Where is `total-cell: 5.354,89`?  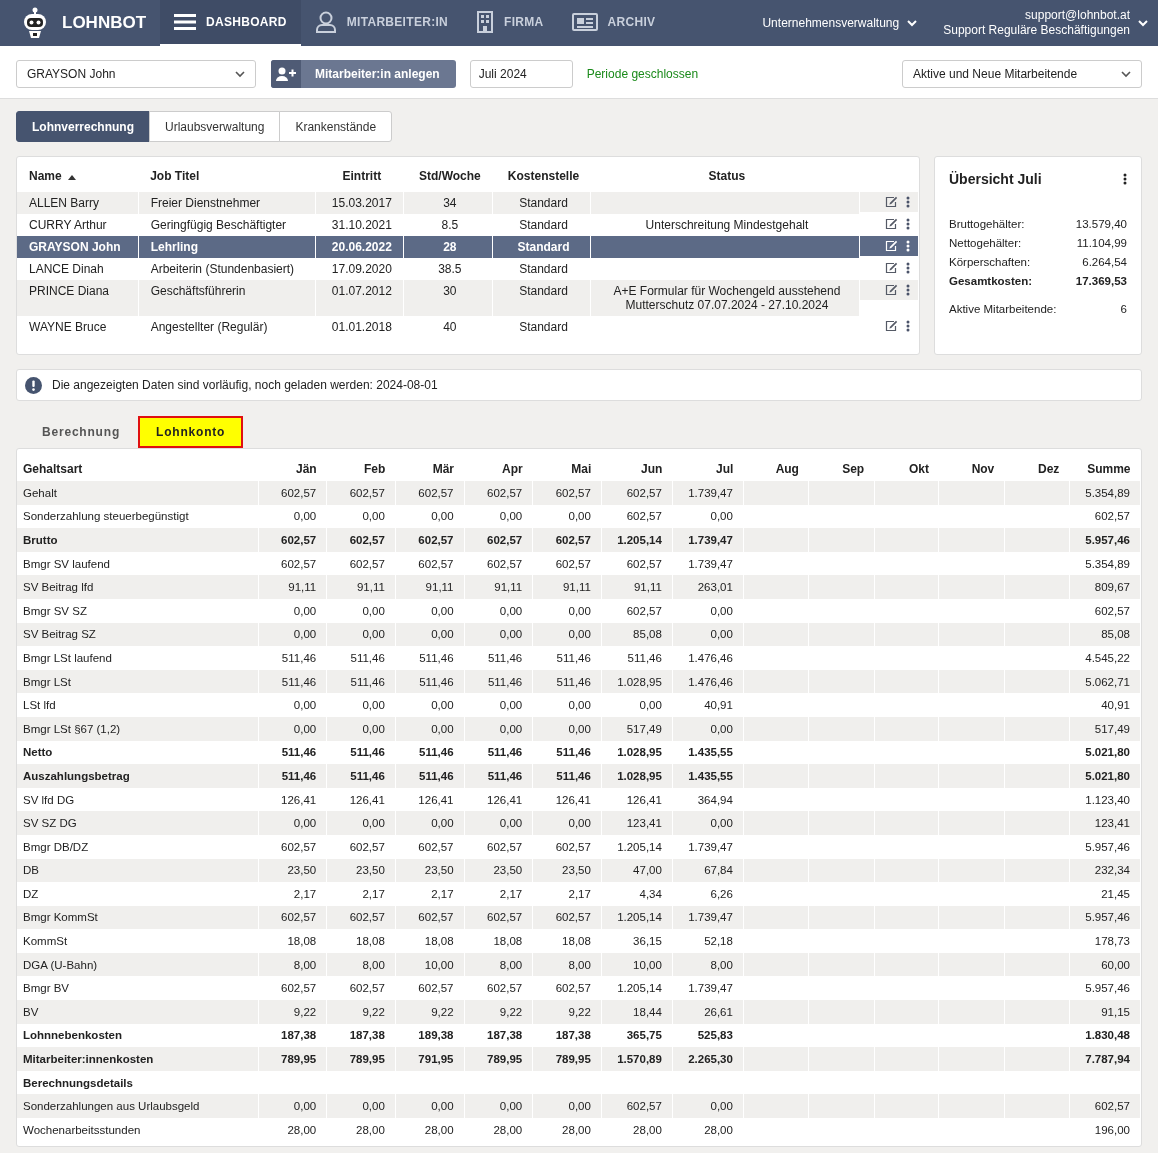
total-cell: 5.354,89 is located at coordinates (1107, 492).